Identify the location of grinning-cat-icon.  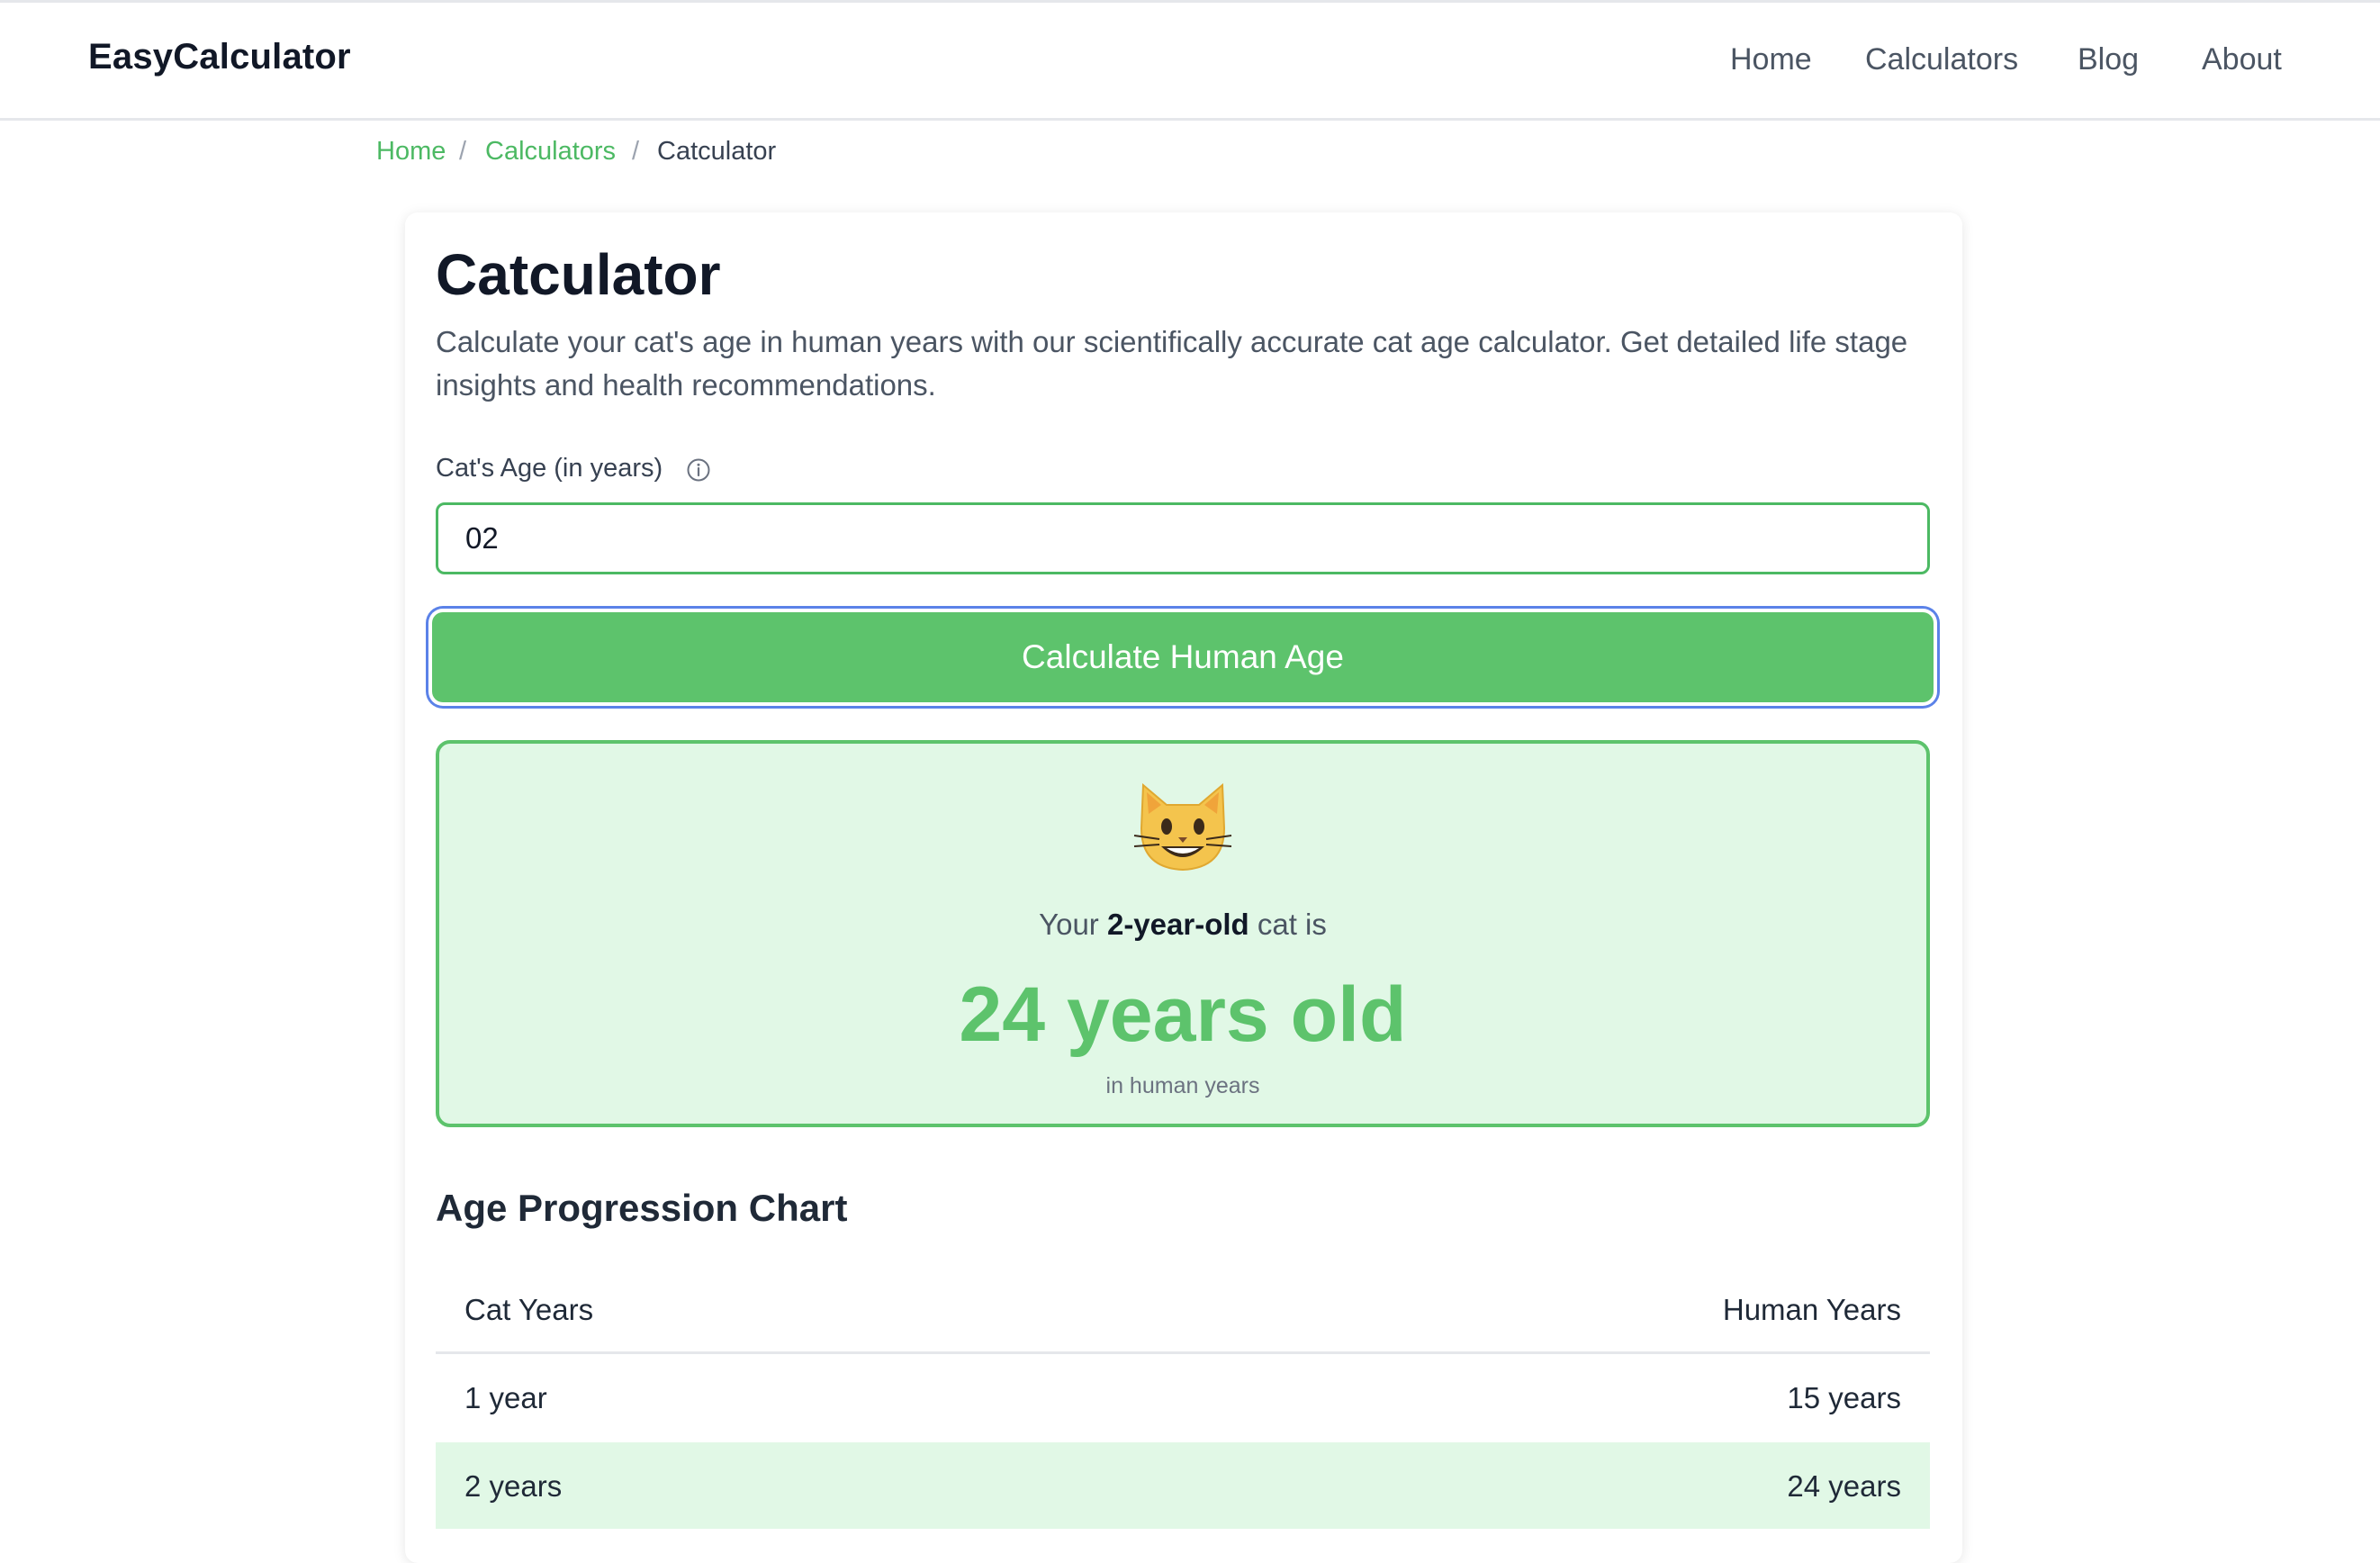
(1182, 827).